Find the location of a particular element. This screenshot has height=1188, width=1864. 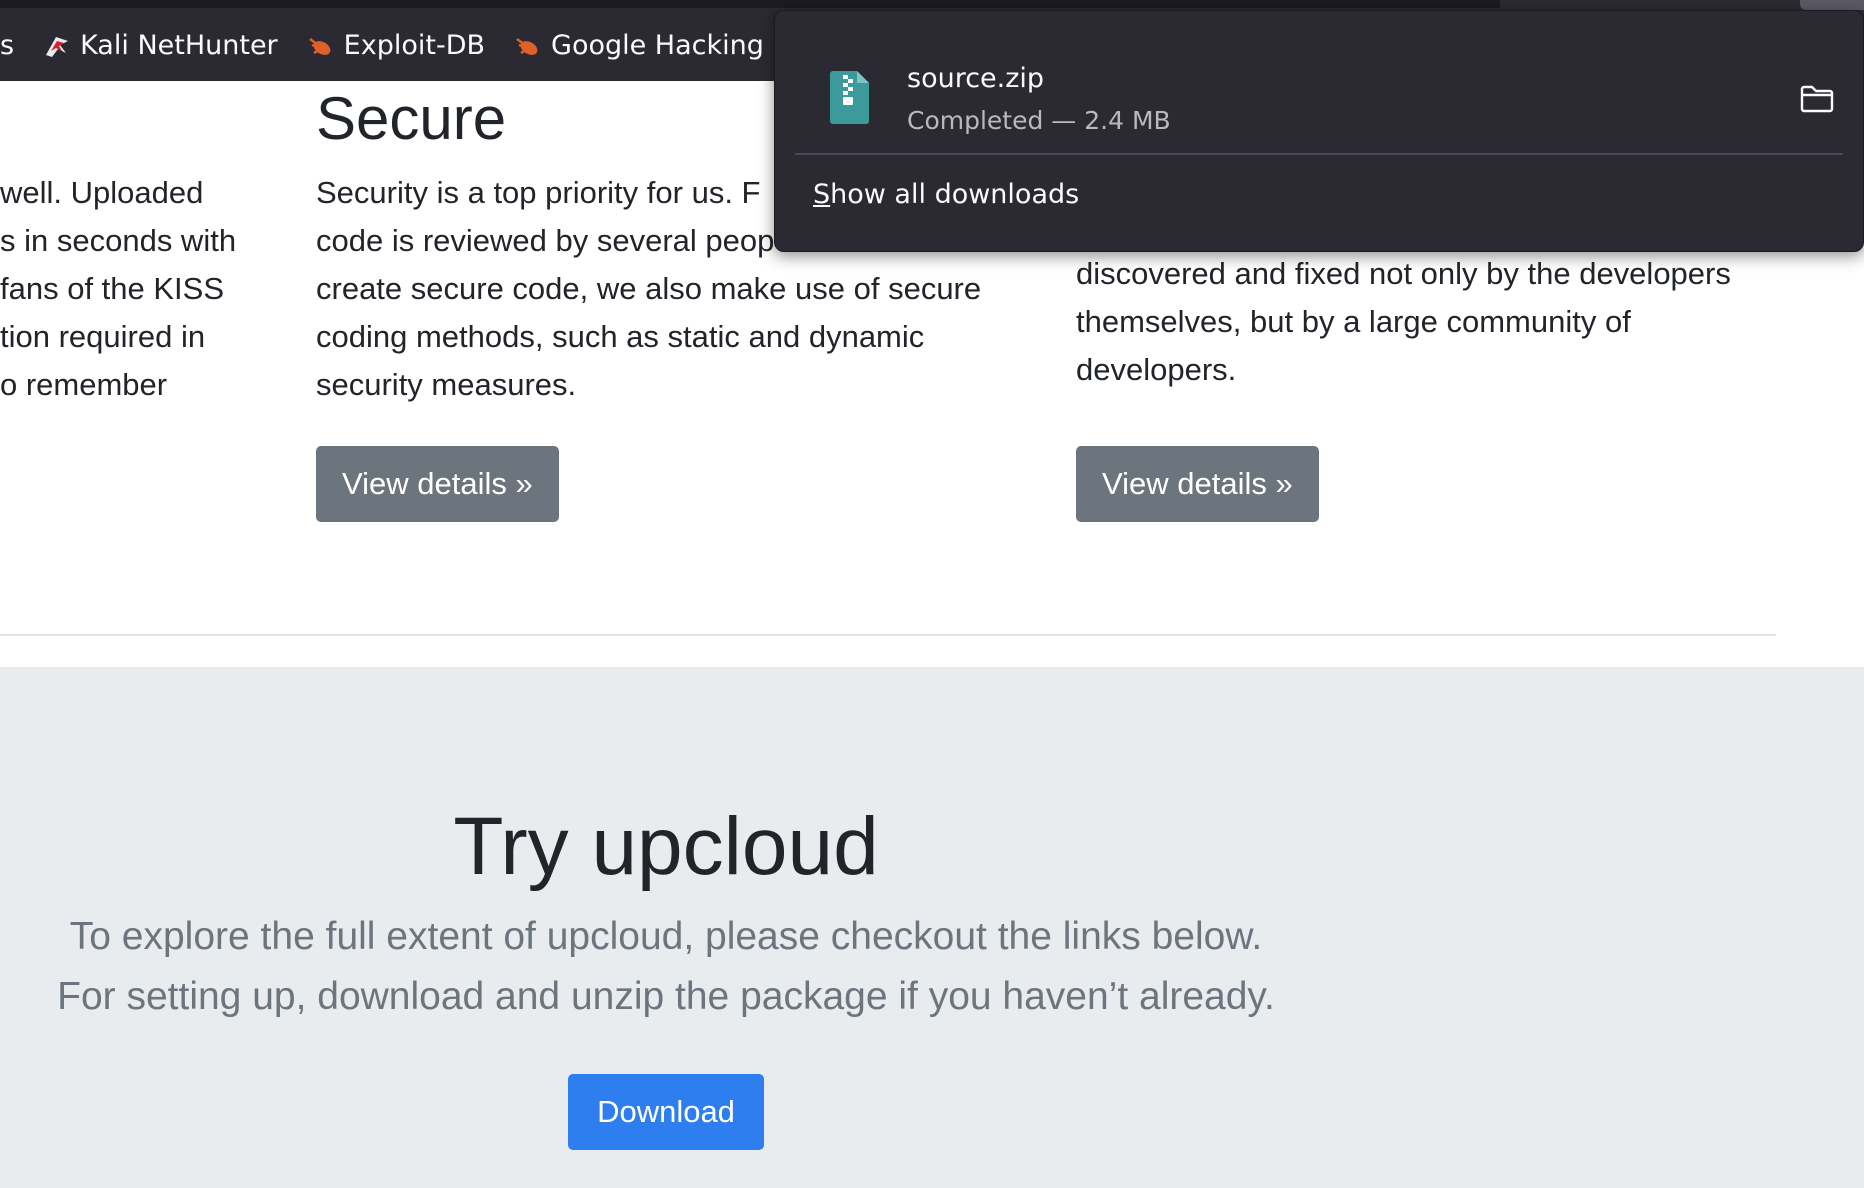

folder-icon is located at coordinates (1817, 99).